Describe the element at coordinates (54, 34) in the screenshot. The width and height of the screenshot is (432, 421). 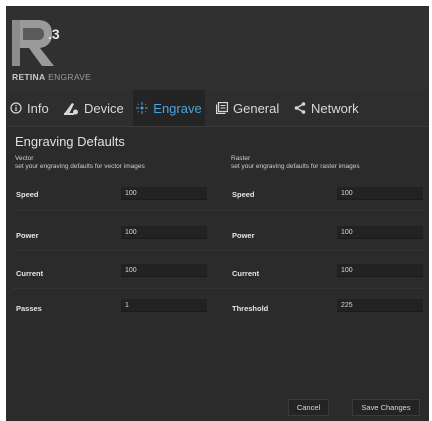
I see `version-label: .3` at that location.